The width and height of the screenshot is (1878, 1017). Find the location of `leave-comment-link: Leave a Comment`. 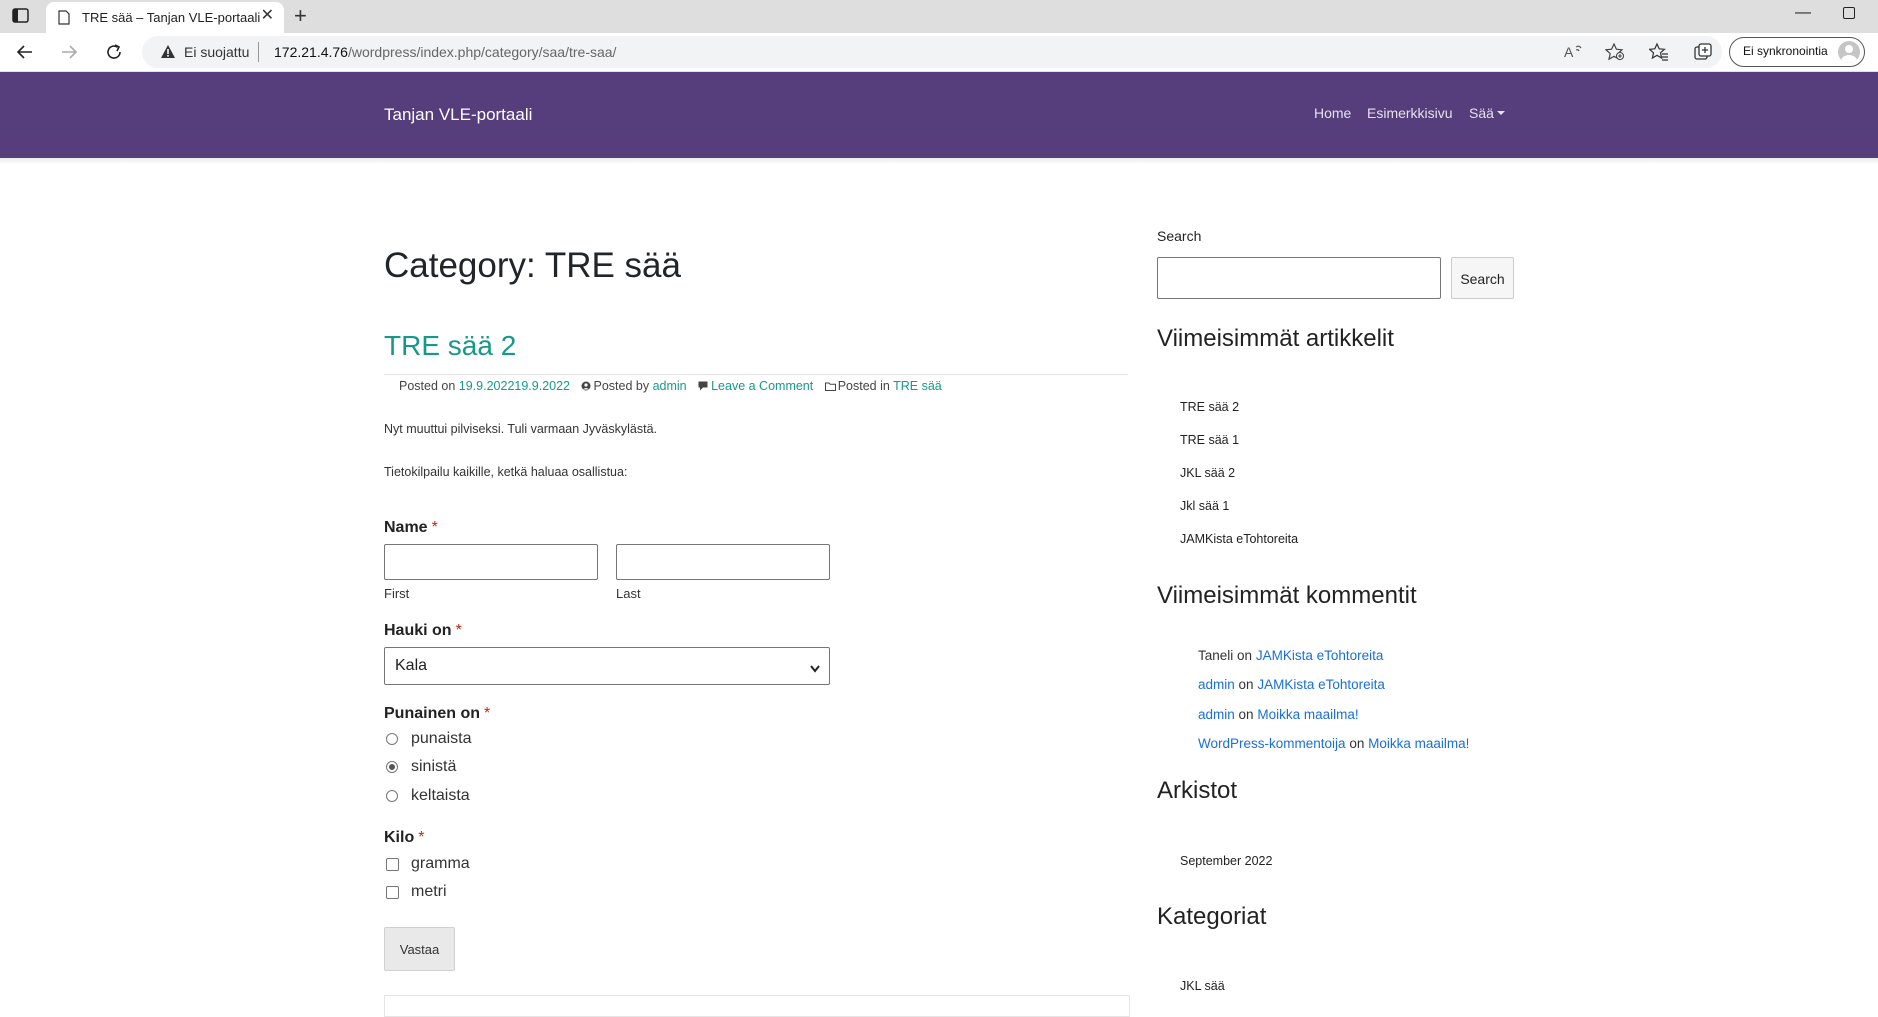

leave-comment-link: Leave a Comment is located at coordinates (762, 386).